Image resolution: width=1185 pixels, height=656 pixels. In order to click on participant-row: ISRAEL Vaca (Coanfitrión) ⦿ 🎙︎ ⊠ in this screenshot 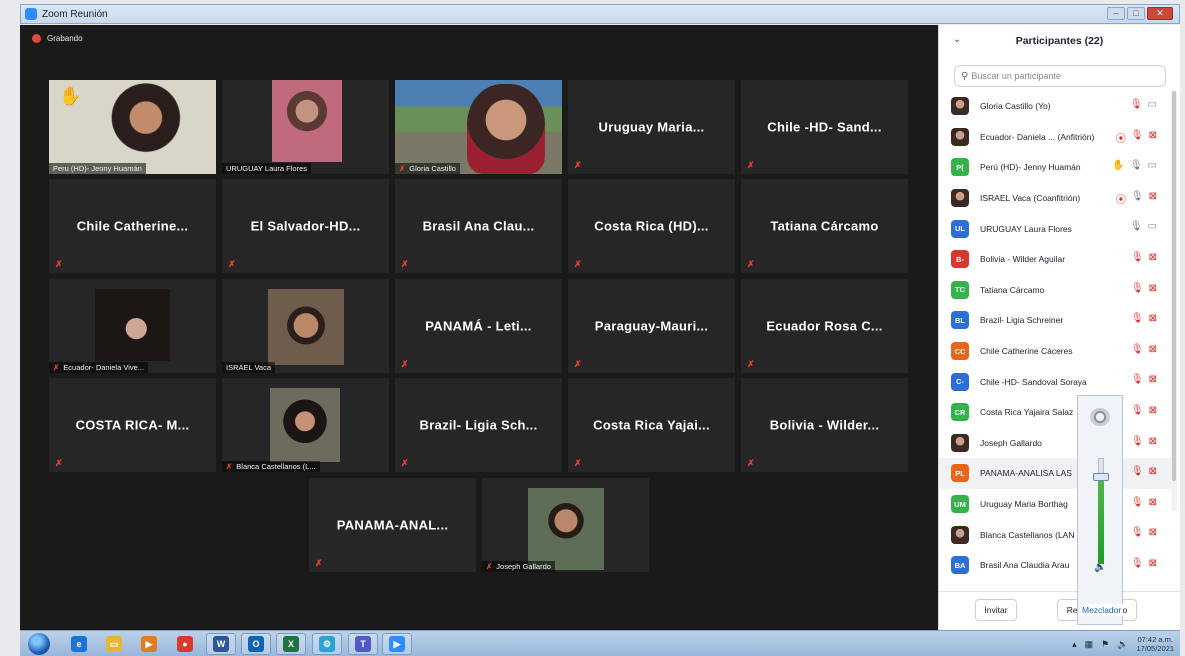, I will do `click(1055, 198)`.